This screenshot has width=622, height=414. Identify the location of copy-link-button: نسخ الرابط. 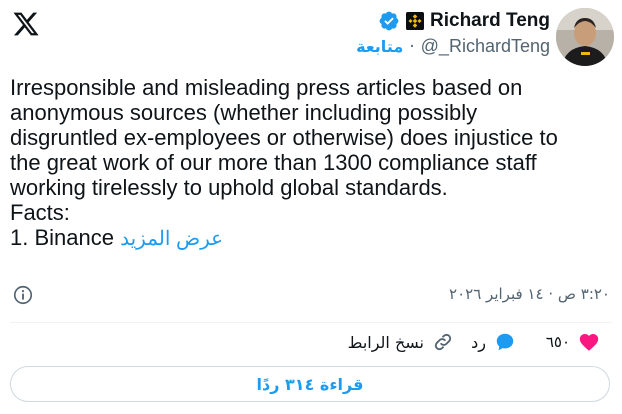
(401, 342).